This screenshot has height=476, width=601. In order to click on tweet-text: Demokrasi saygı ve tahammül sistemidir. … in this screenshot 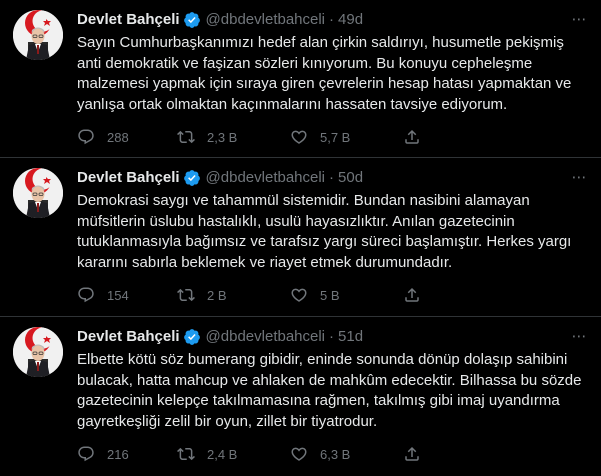, I will do `click(324, 231)`.